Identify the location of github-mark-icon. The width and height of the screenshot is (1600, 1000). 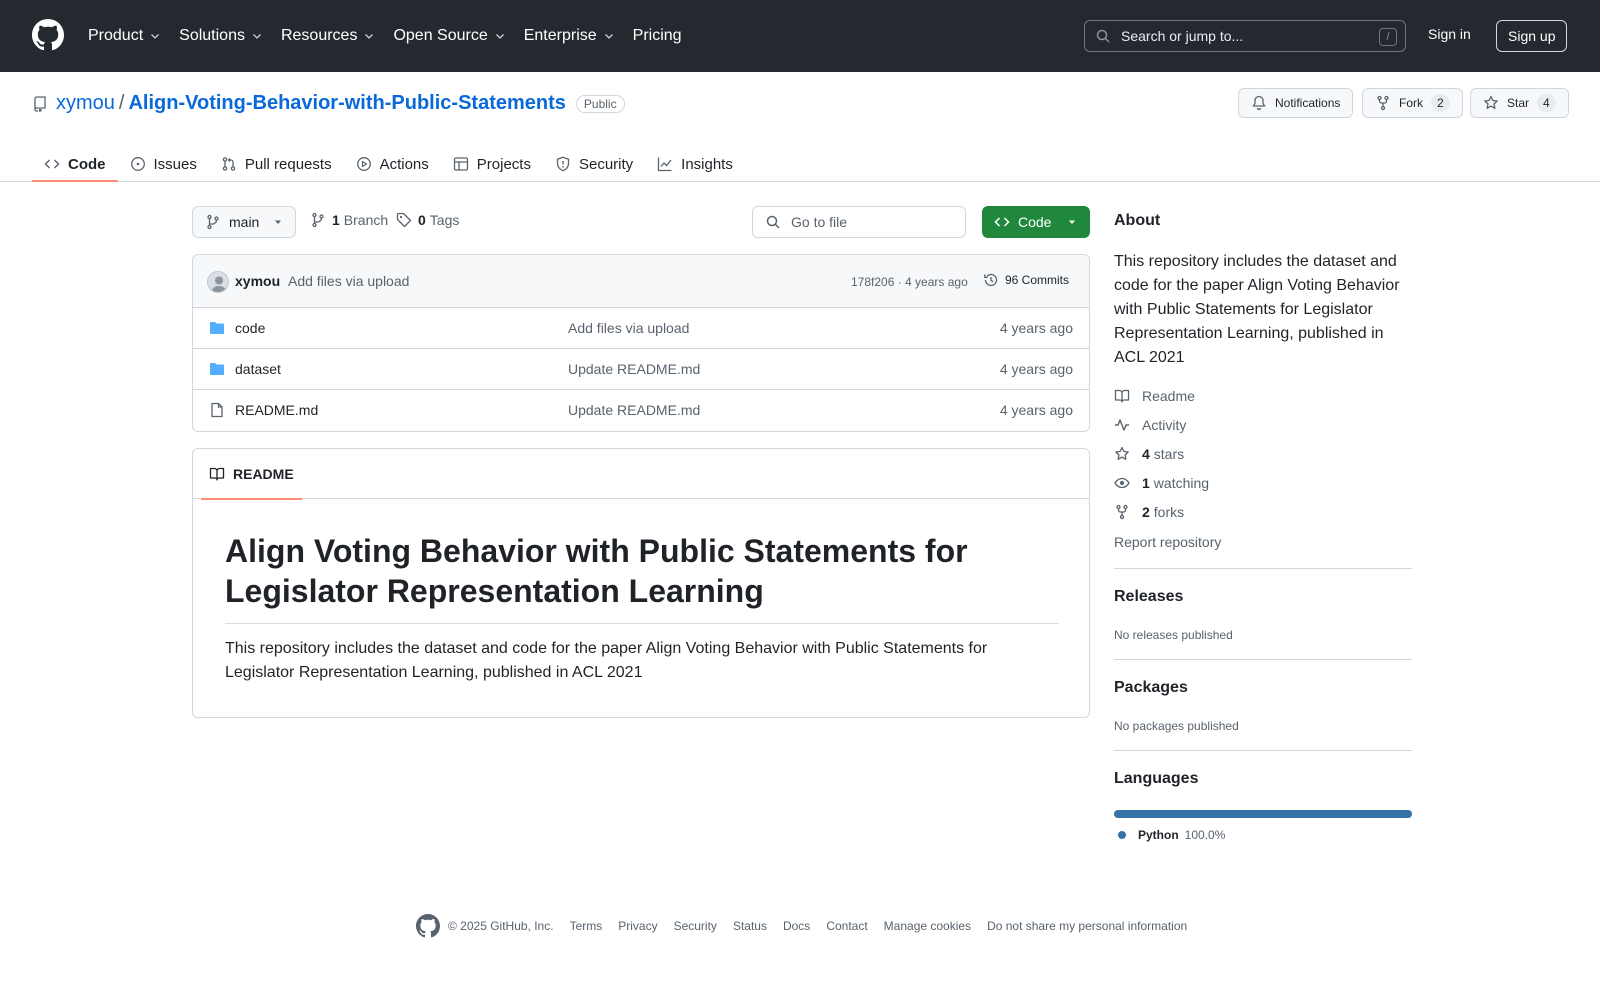
(428, 926).